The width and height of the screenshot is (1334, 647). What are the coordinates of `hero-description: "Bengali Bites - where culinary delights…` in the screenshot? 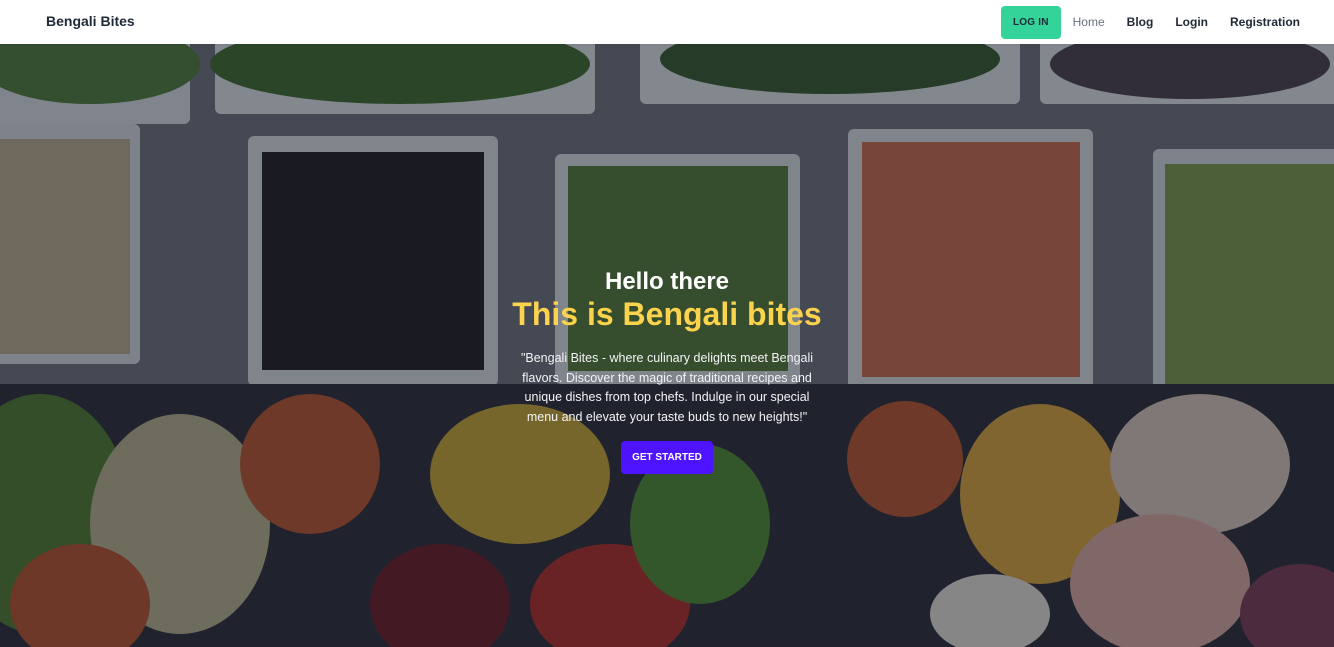 It's located at (667, 387).